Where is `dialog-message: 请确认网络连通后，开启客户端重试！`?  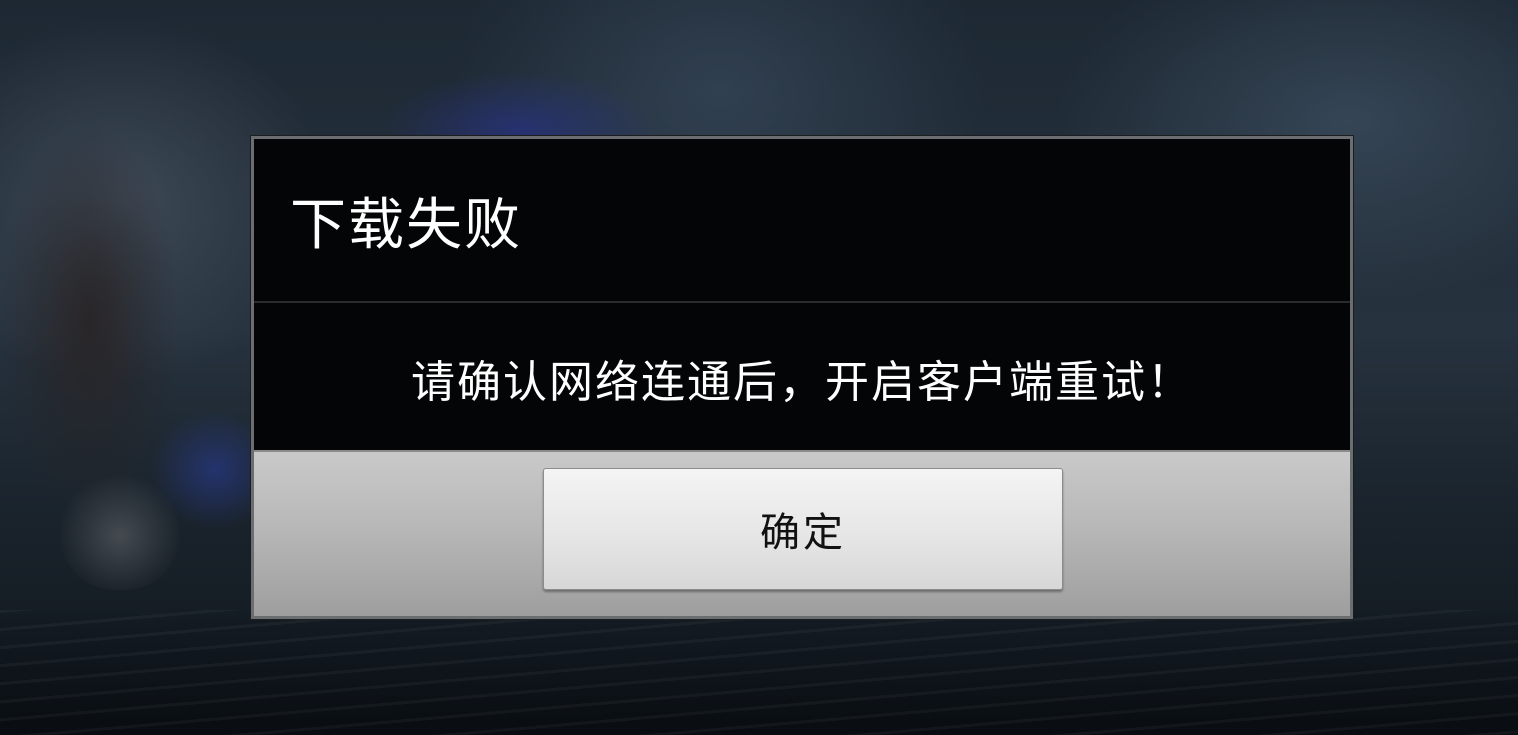
dialog-message: 请确认网络连通后，开启客户端重试！ is located at coordinates (802, 382).